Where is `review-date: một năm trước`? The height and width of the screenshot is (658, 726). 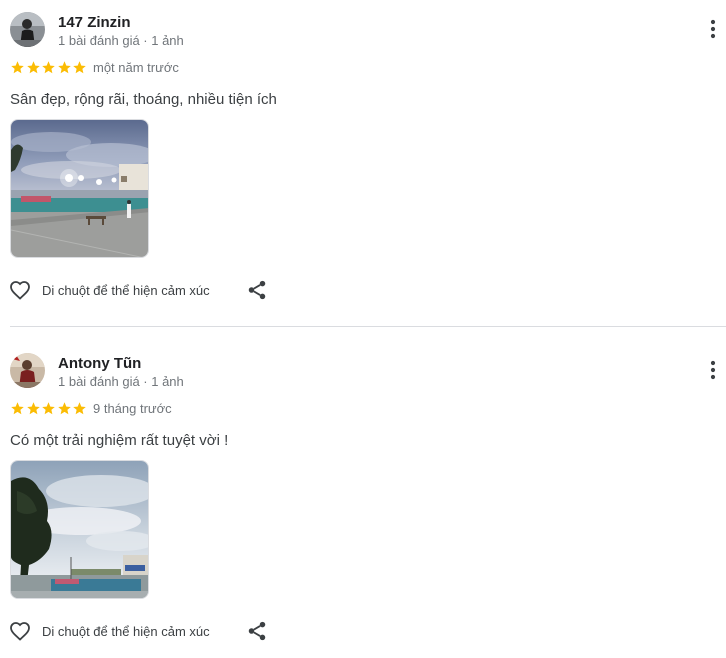
review-date: một năm trước is located at coordinates (136, 67).